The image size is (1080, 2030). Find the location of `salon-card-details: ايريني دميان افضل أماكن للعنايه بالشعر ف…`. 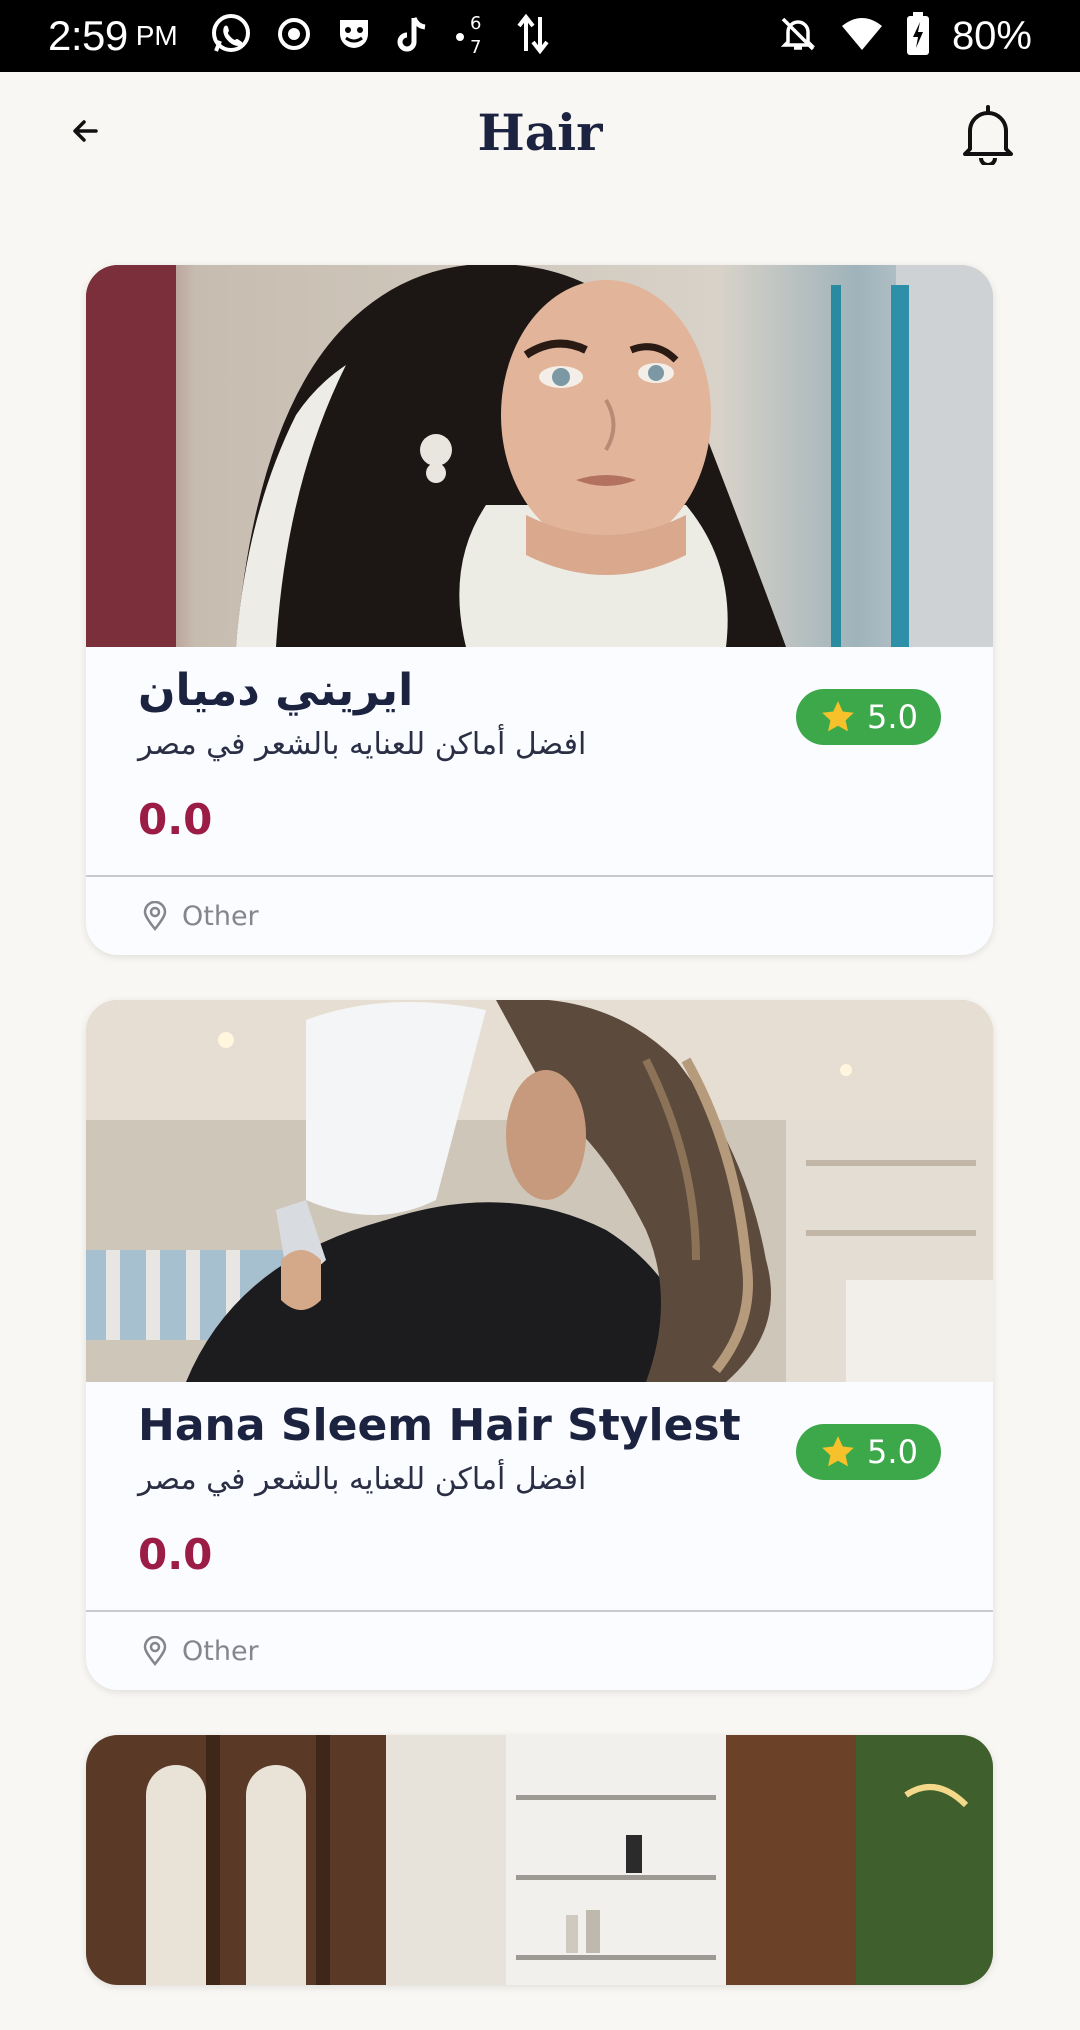

salon-card-details: ايريني دميان افضل أماكن للعنايه بالشعر ف… is located at coordinates (539, 761).